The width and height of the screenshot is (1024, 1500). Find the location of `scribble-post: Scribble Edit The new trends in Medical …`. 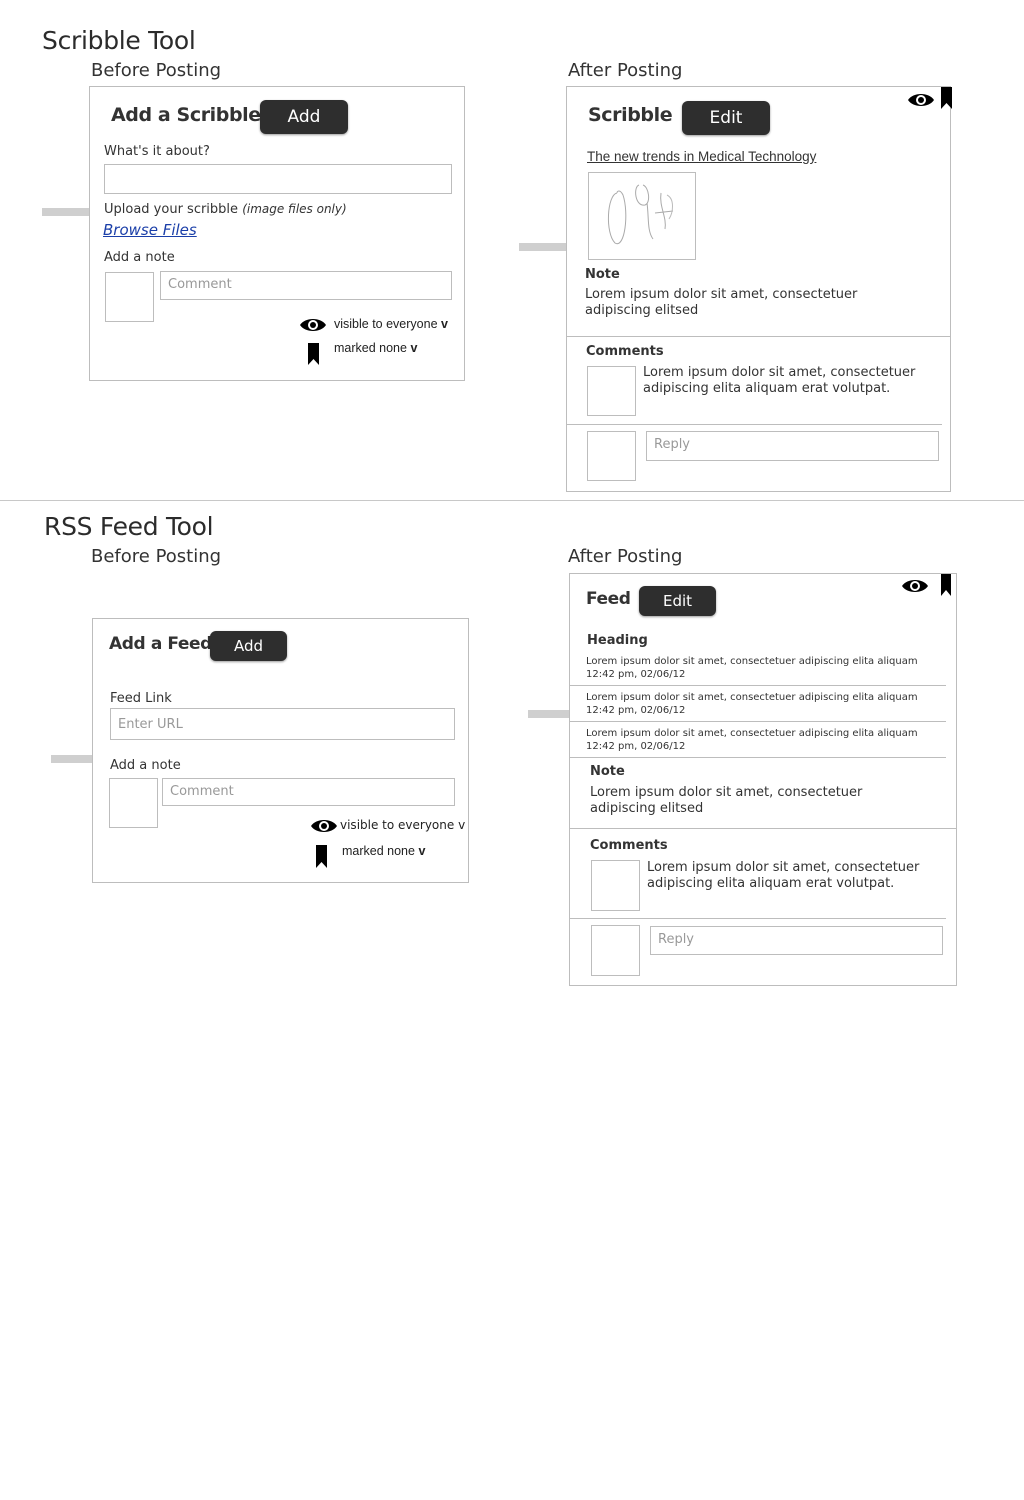

scribble-post: Scribble Edit The new trends in Medical … is located at coordinates (759, 289).